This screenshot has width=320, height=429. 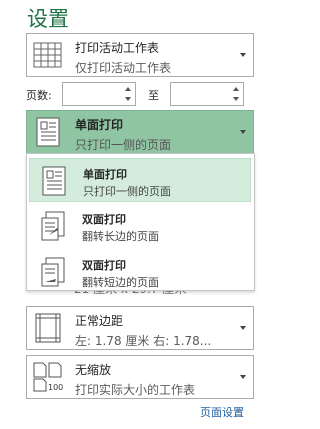 What do you see at coordinates (48, 55) in the screenshot?
I see `sheet-icon` at bounding box center [48, 55].